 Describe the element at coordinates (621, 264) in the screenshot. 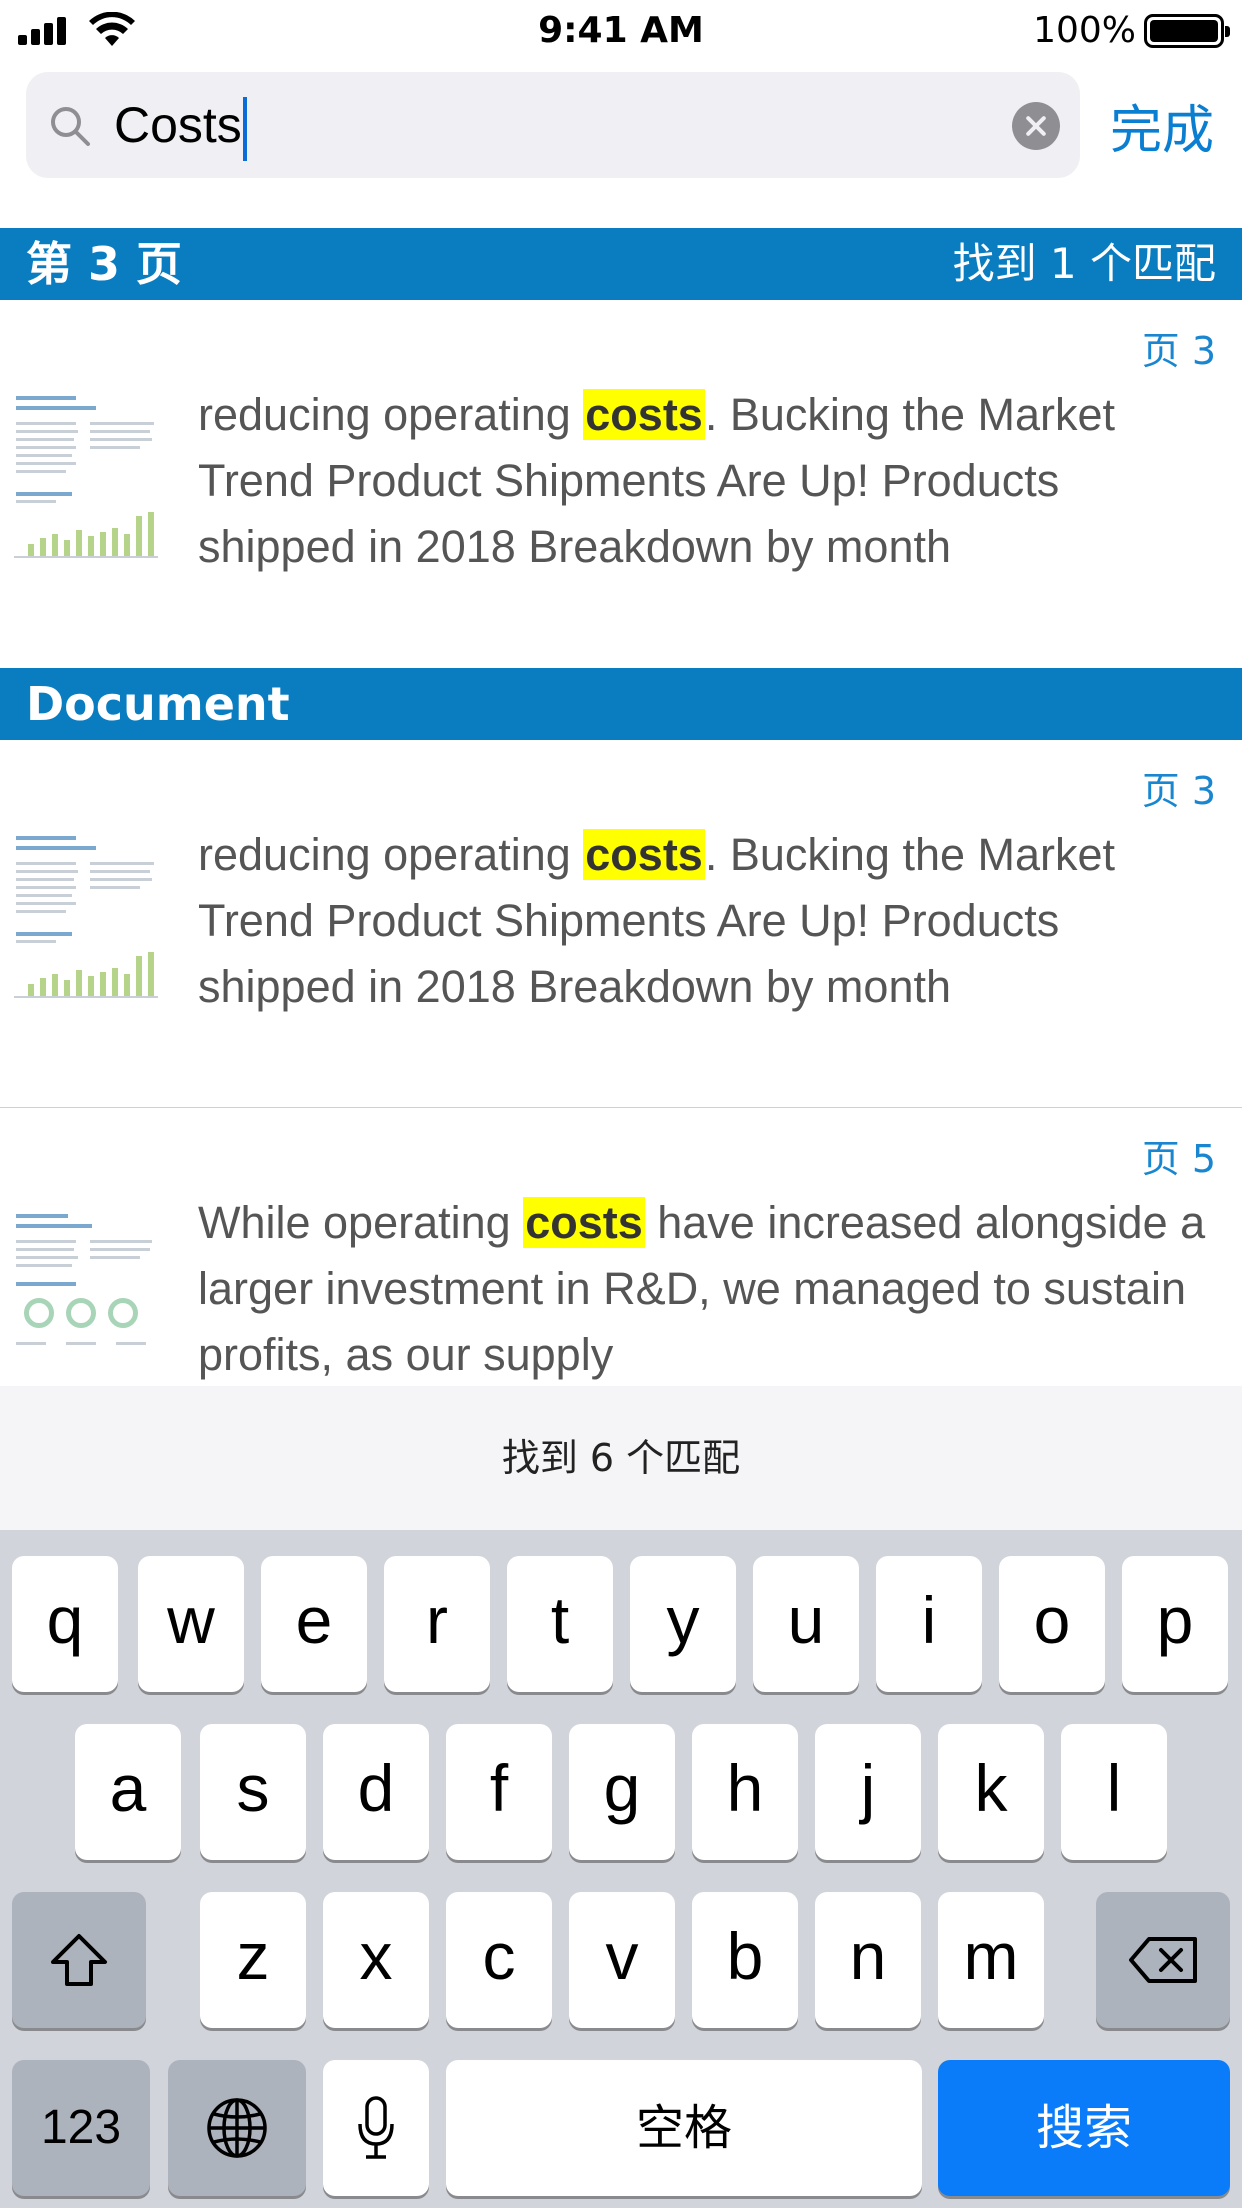

I see `section-header-page-3: 第 3 页 找到 1 个匹配` at that location.